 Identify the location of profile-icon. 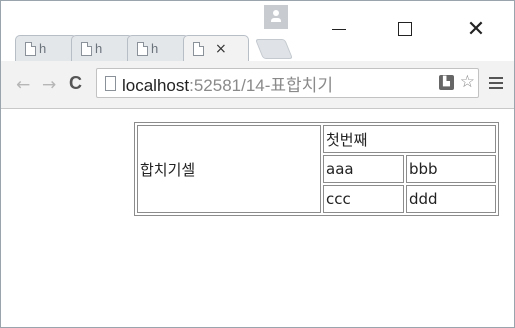
(276, 17).